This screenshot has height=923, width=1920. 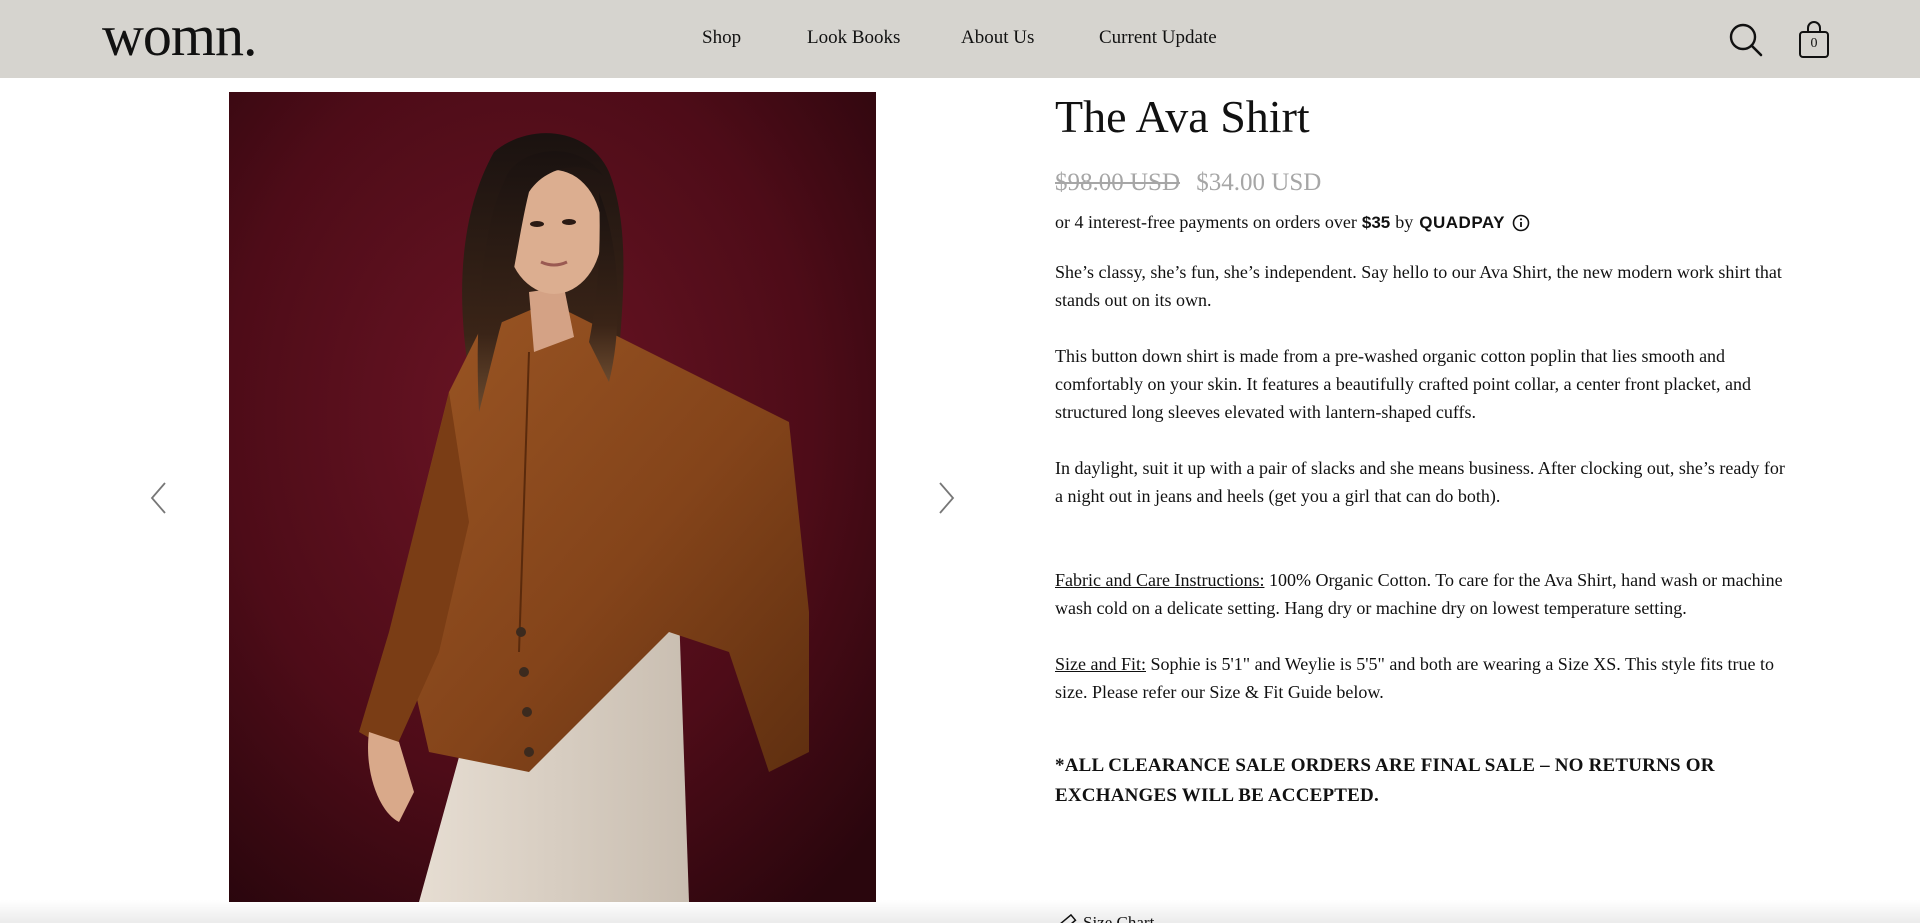 What do you see at coordinates (1158, 38) in the screenshot?
I see `nav-item-current-update: Current Update` at bounding box center [1158, 38].